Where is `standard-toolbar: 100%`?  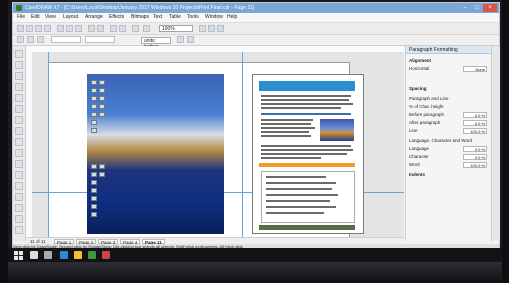 standard-toolbar: 100% is located at coordinates (256, 29).